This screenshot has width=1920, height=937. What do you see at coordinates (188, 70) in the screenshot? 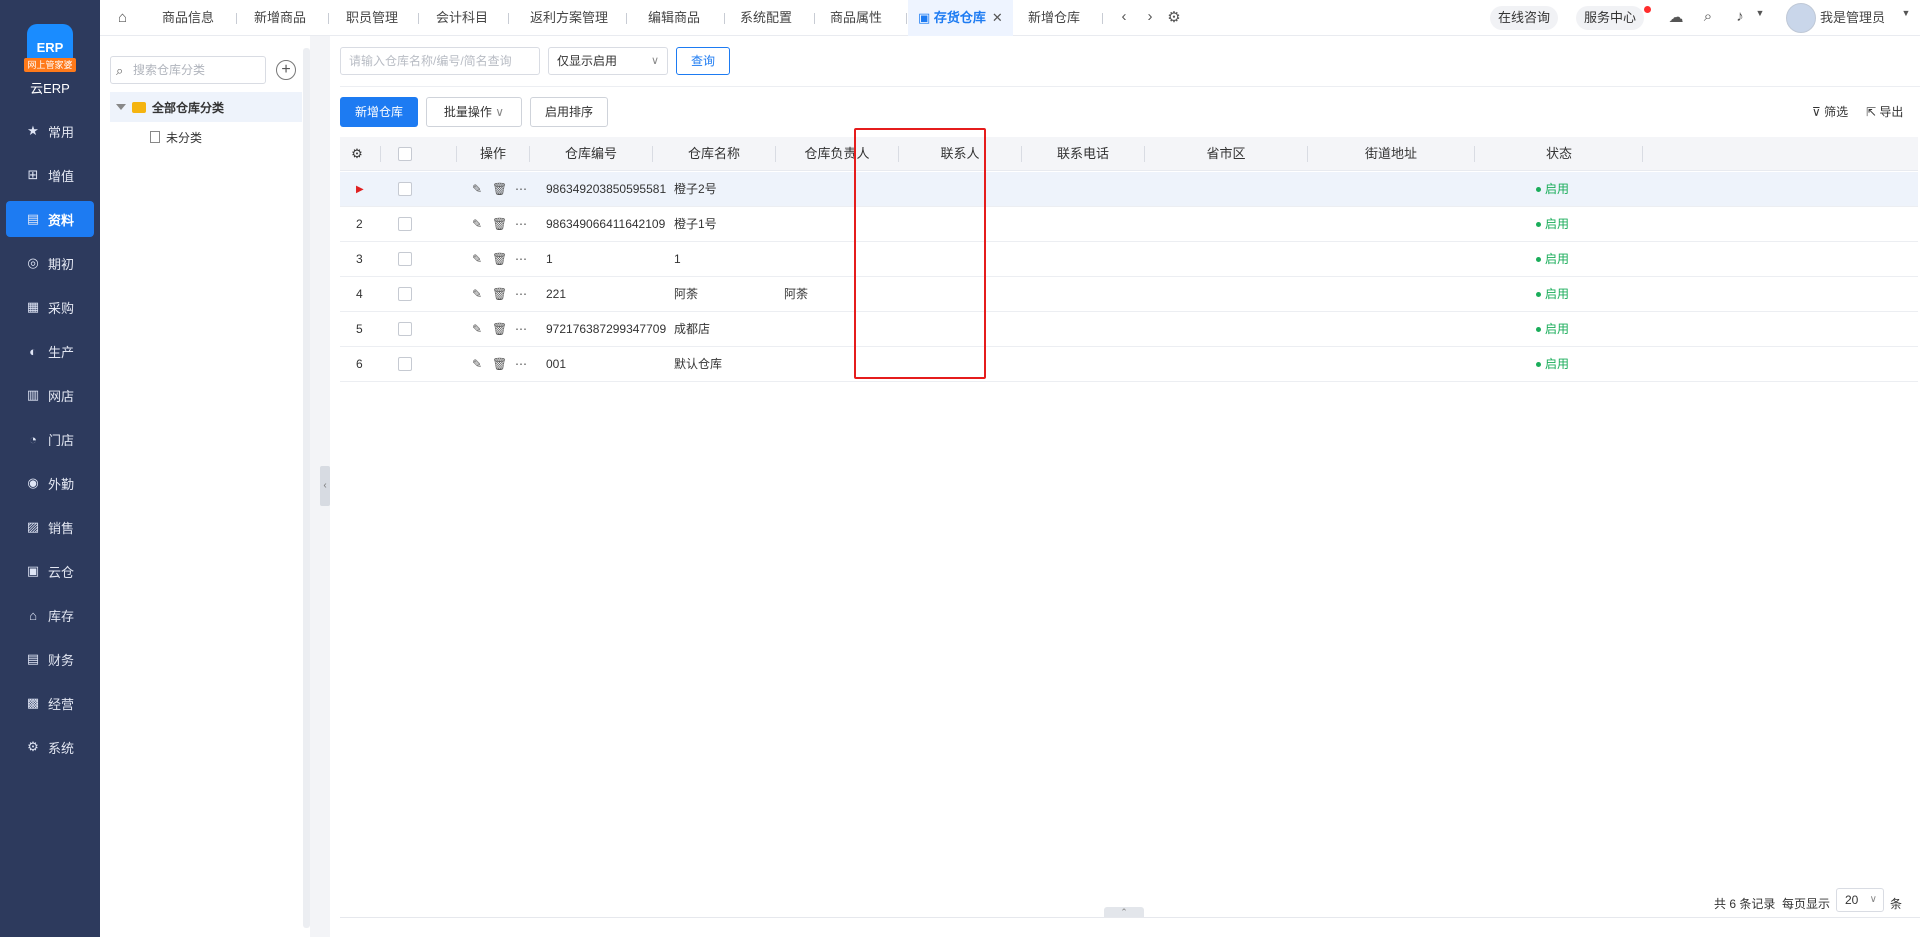
I see `category-search-input: 搜索仓库分类` at bounding box center [188, 70].